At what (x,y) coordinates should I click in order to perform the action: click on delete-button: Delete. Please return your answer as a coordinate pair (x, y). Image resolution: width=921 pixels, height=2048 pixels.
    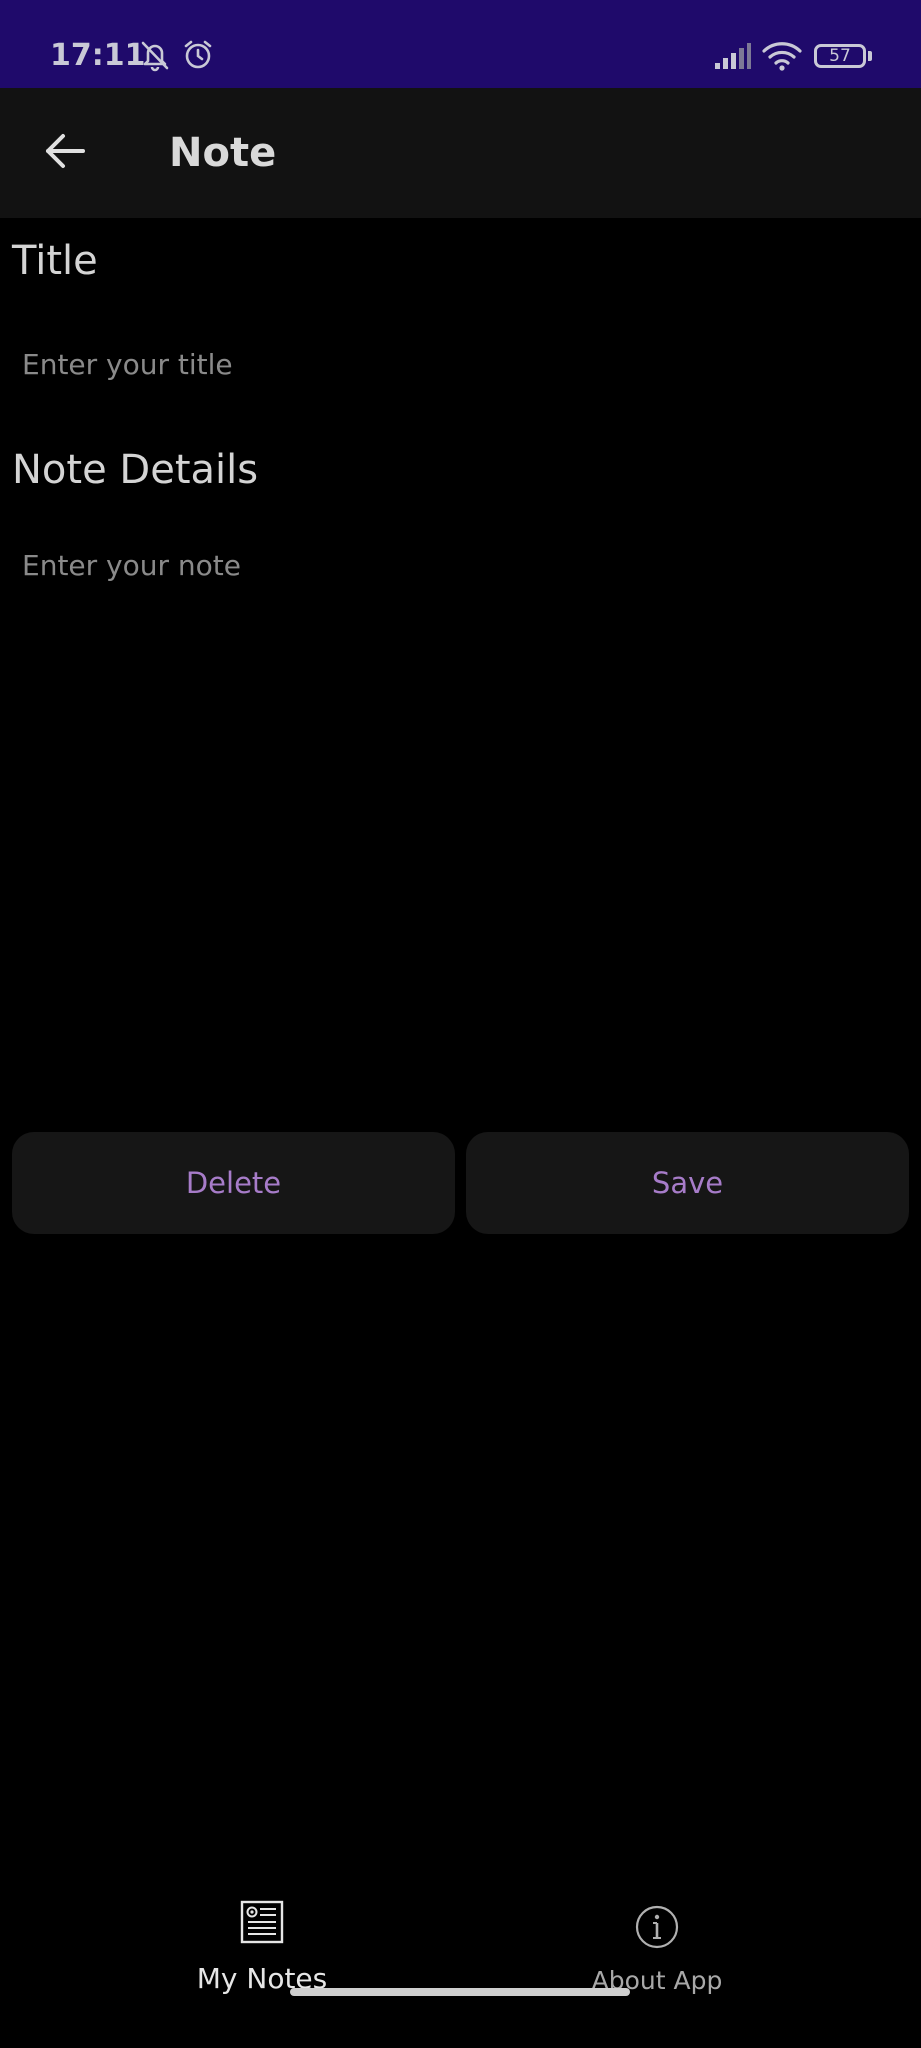
    Looking at the image, I should click on (233, 1183).